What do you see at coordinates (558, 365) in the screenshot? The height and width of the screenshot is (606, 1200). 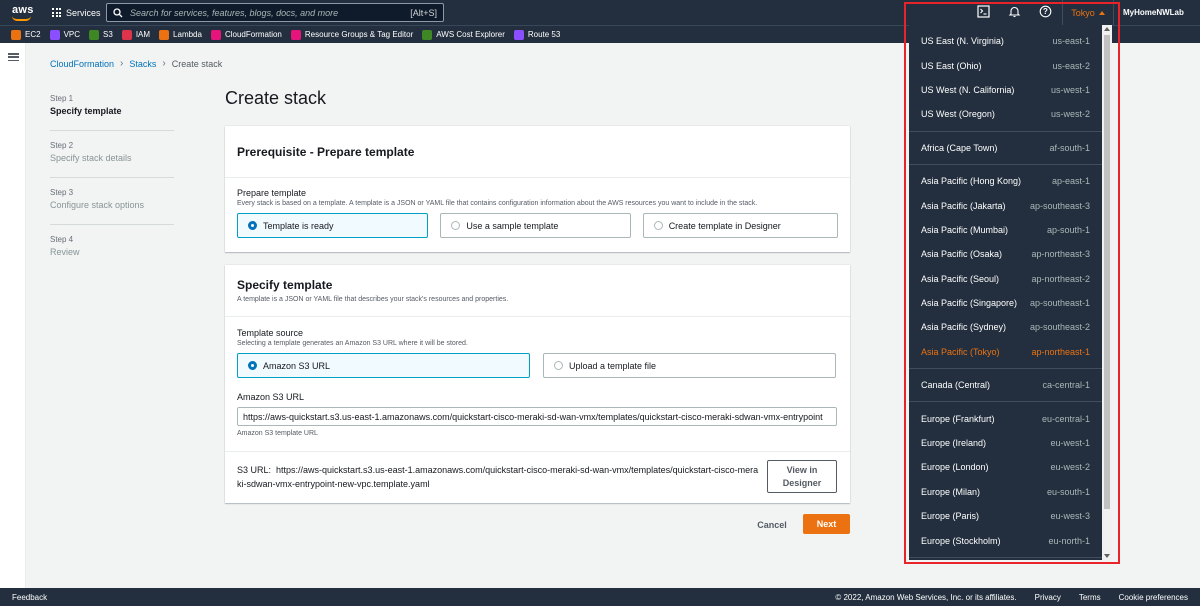 I see `radio-icon` at bounding box center [558, 365].